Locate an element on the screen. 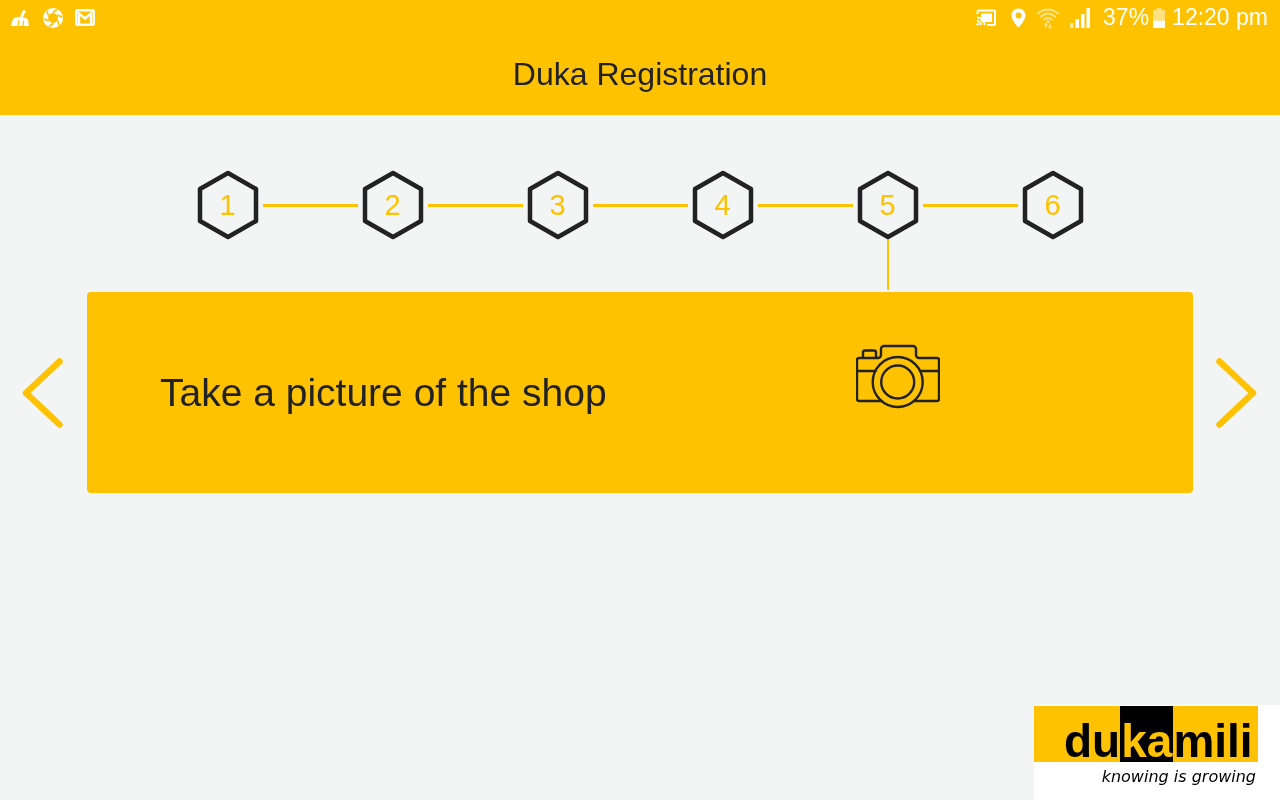 Image resolution: width=1280 pixels, height=800 pixels. chevron-left-icon is located at coordinates (42, 392).